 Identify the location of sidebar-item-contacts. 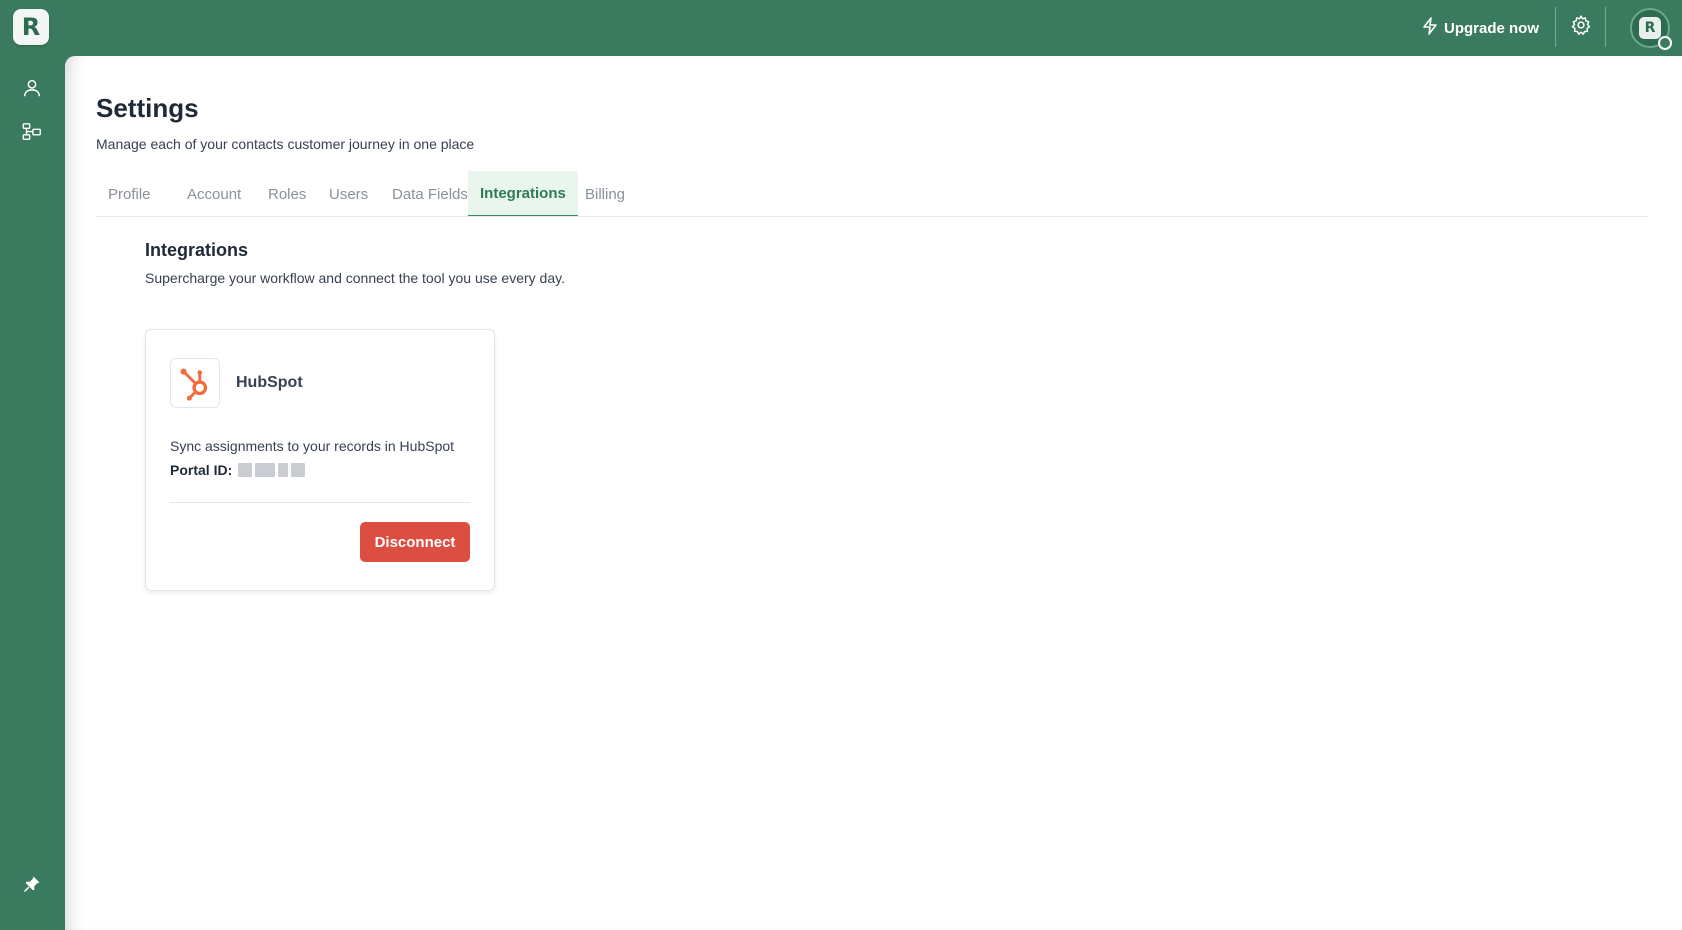
(32, 90).